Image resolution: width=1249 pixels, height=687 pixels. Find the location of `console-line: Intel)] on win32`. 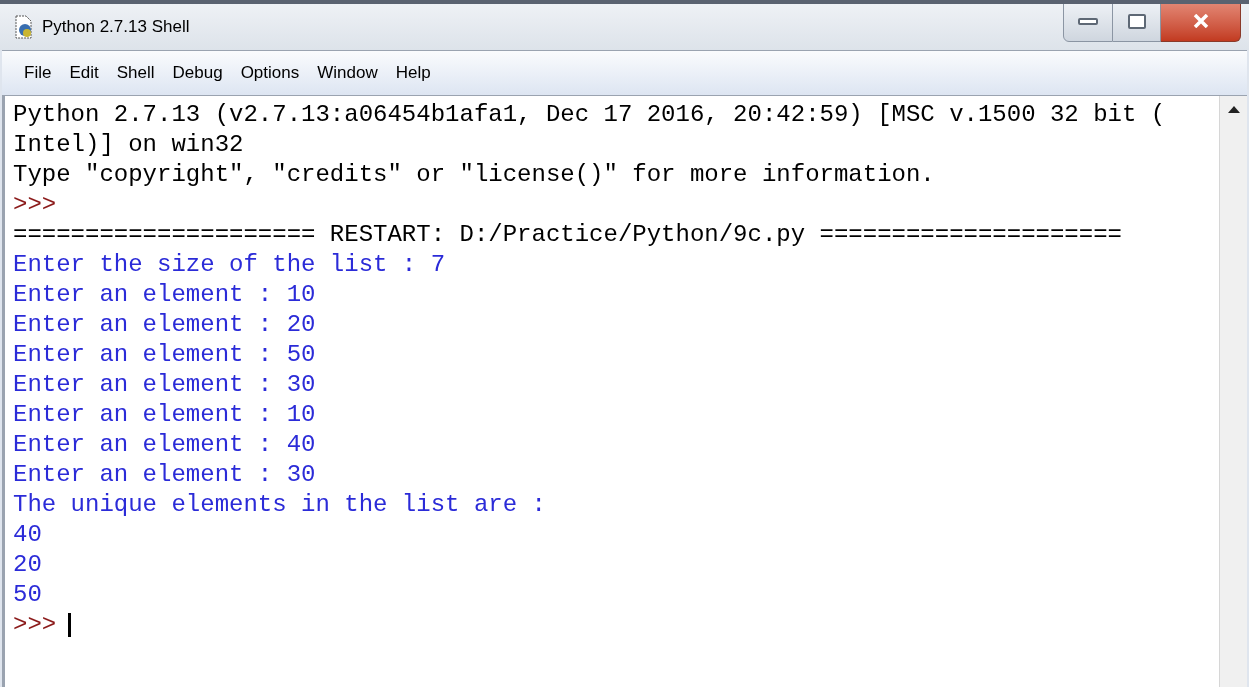

console-line: Intel)] on win32 is located at coordinates (128, 145).